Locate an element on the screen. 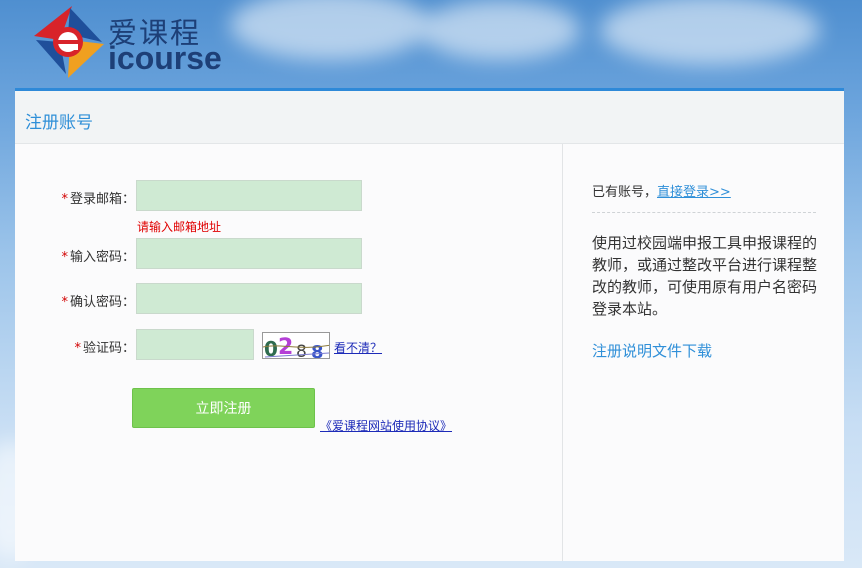 Image resolution: width=862 pixels, height=568 pixels. captcha-label-text: 验证码： is located at coordinates (108, 348).